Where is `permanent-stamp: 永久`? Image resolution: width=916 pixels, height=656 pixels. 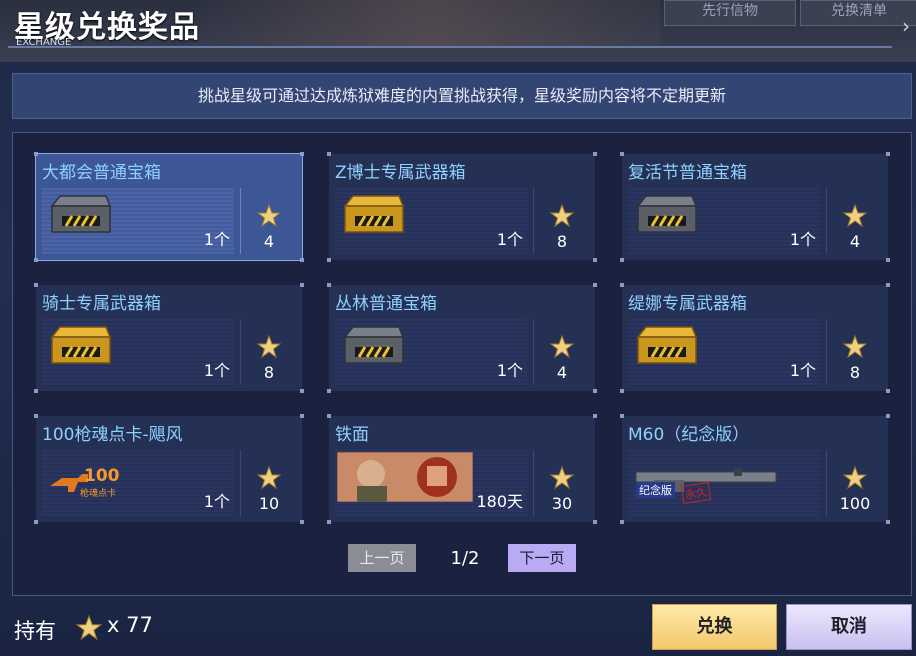 permanent-stamp: 永久 is located at coordinates (696, 493).